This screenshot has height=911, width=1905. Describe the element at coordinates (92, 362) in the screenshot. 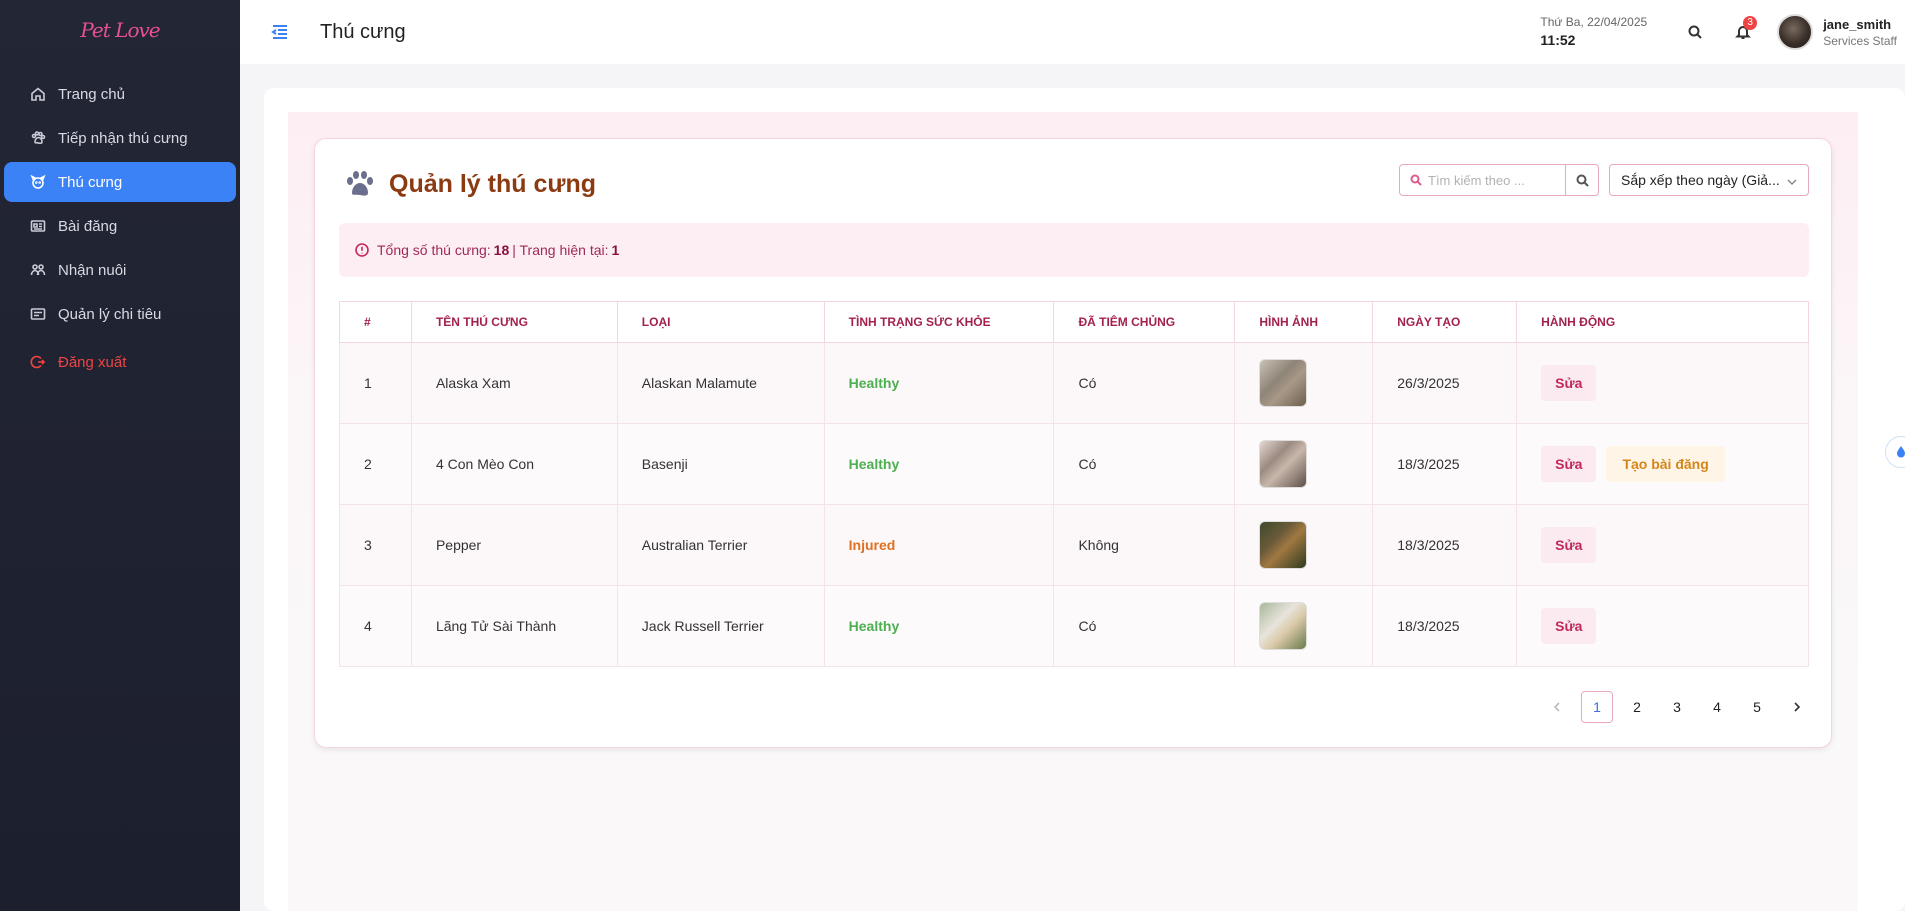

I see `logout-label: Đăng xuất` at that location.